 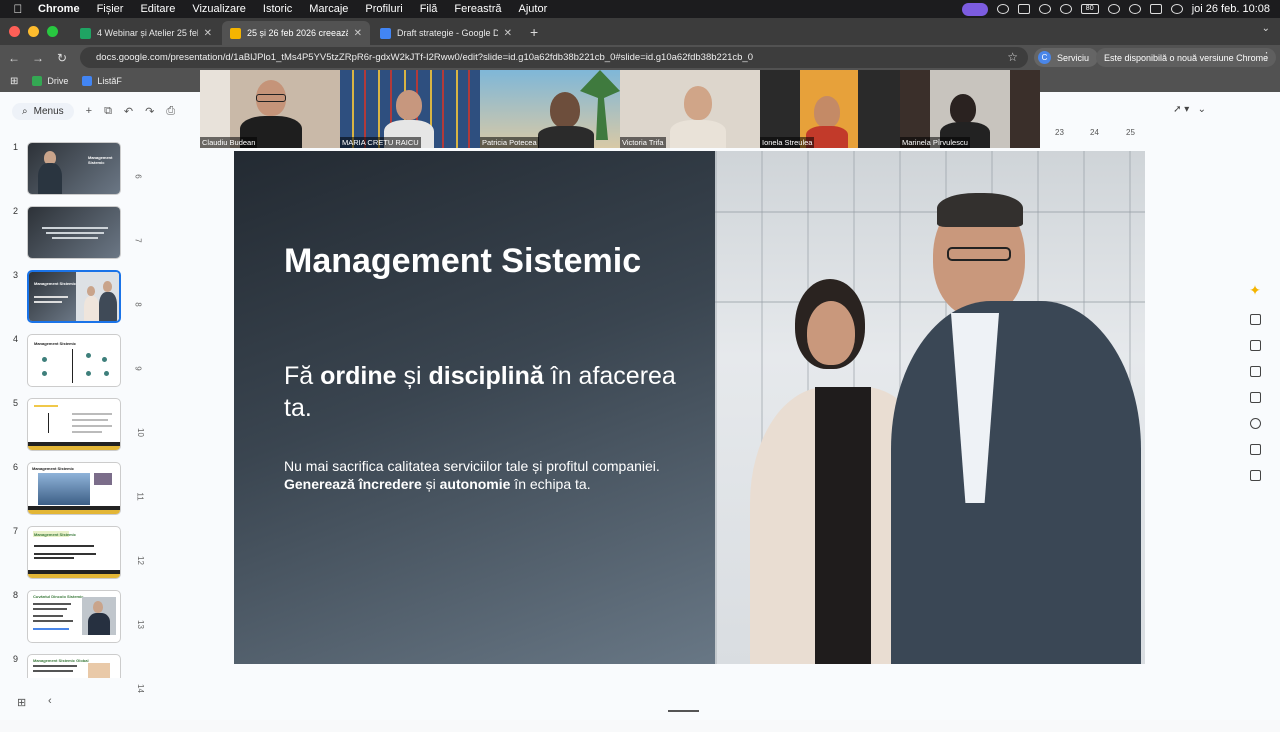 What do you see at coordinates (935, 142) in the screenshot?
I see `participant-name: Marinela Pîrvulescu` at bounding box center [935, 142].